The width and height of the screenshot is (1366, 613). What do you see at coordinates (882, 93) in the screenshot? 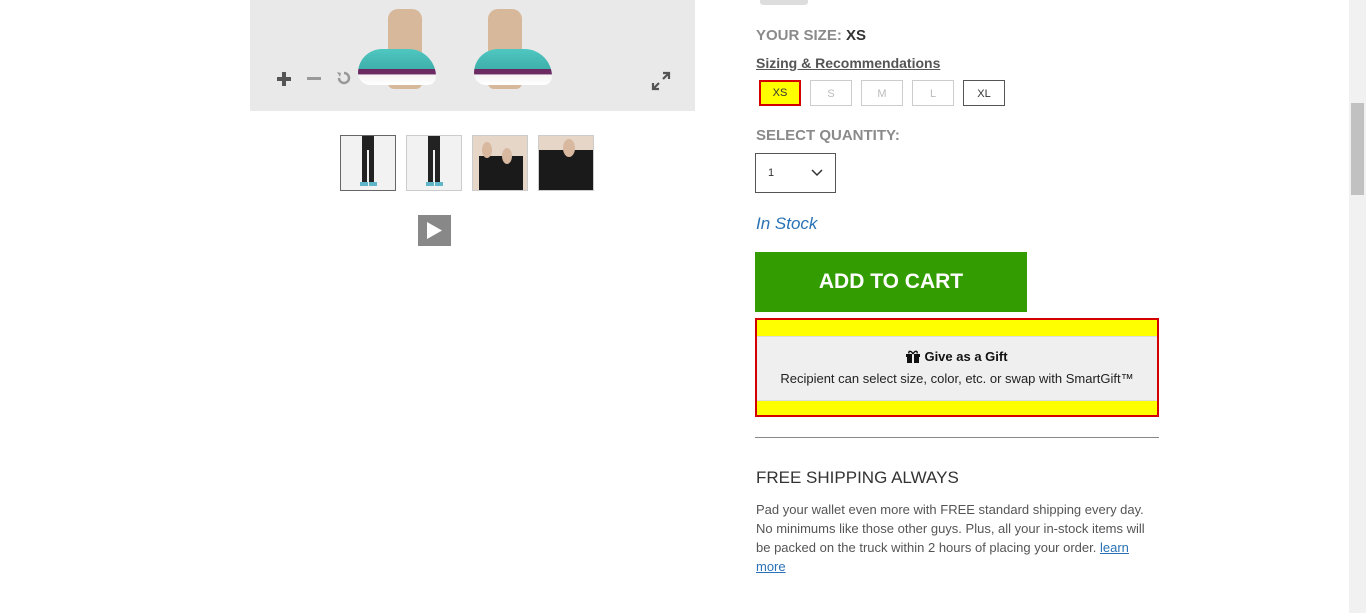
I see `size-option-m: M` at bounding box center [882, 93].